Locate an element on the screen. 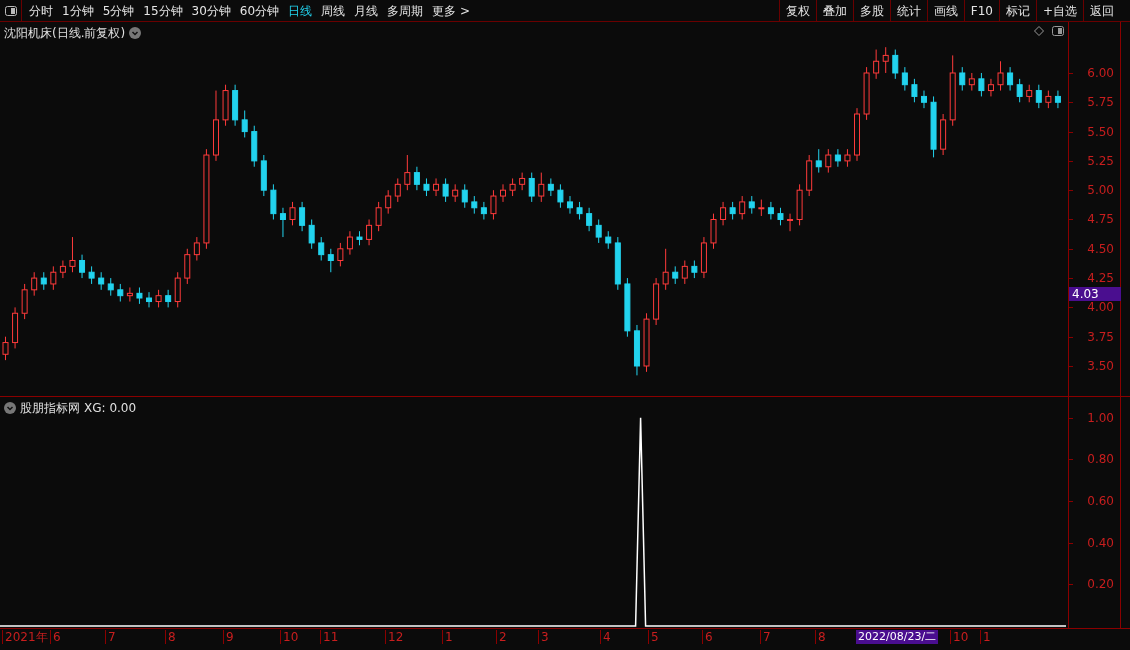 This screenshot has height=650, width=1130. period-tab: 日线 is located at coordinates (300, 10).